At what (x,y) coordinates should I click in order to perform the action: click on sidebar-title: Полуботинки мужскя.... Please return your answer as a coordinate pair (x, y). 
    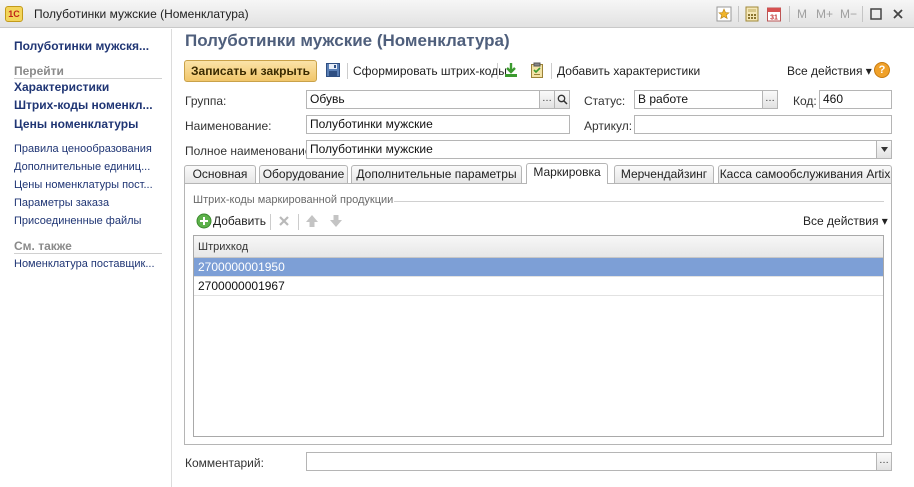
    Looking at the image, I should click on (81, 46).